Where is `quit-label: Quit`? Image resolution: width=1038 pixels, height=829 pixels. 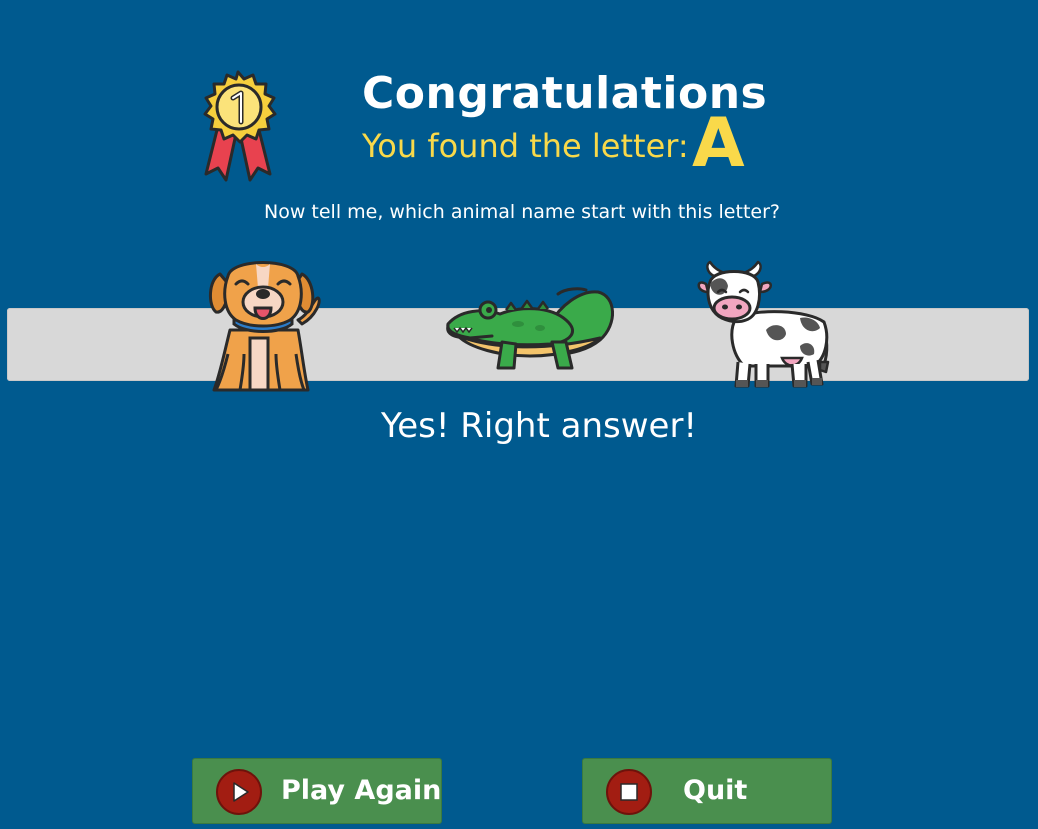
quit-label: Quit is located at coordinates (715, 790).